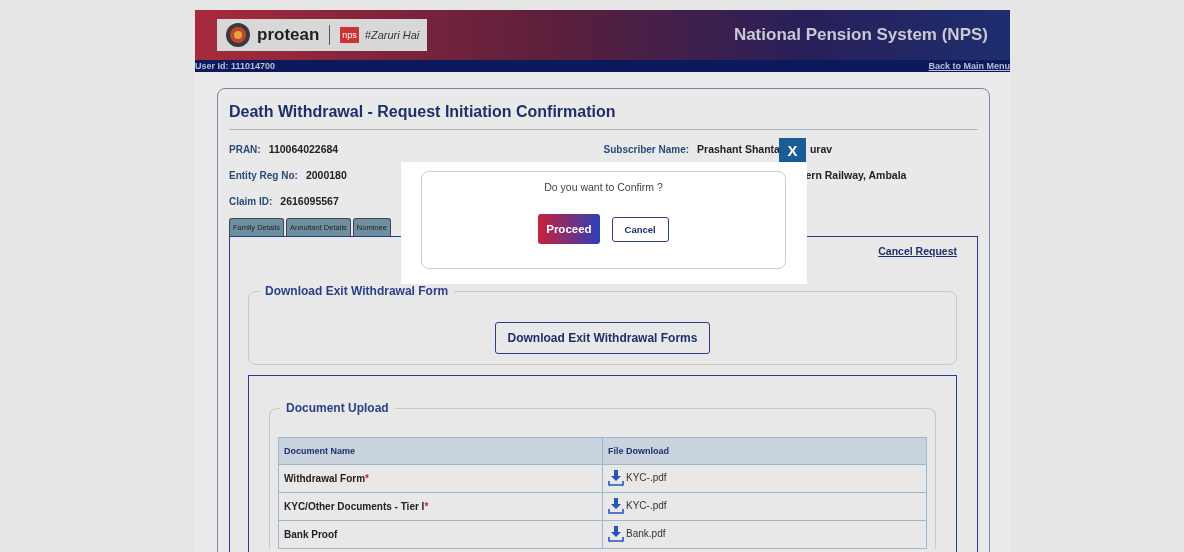 This screenshot has height=552, width=1184. Describe the element at coordinates (646, 533) in the screenshot. I see `file-link: Bank.pdf` at that location.